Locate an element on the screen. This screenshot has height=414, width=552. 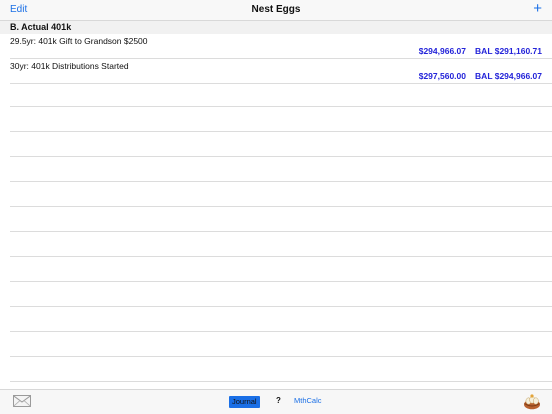
entry-title: 30yr: 401k Distributions Started is located at coordinates (69, 66).